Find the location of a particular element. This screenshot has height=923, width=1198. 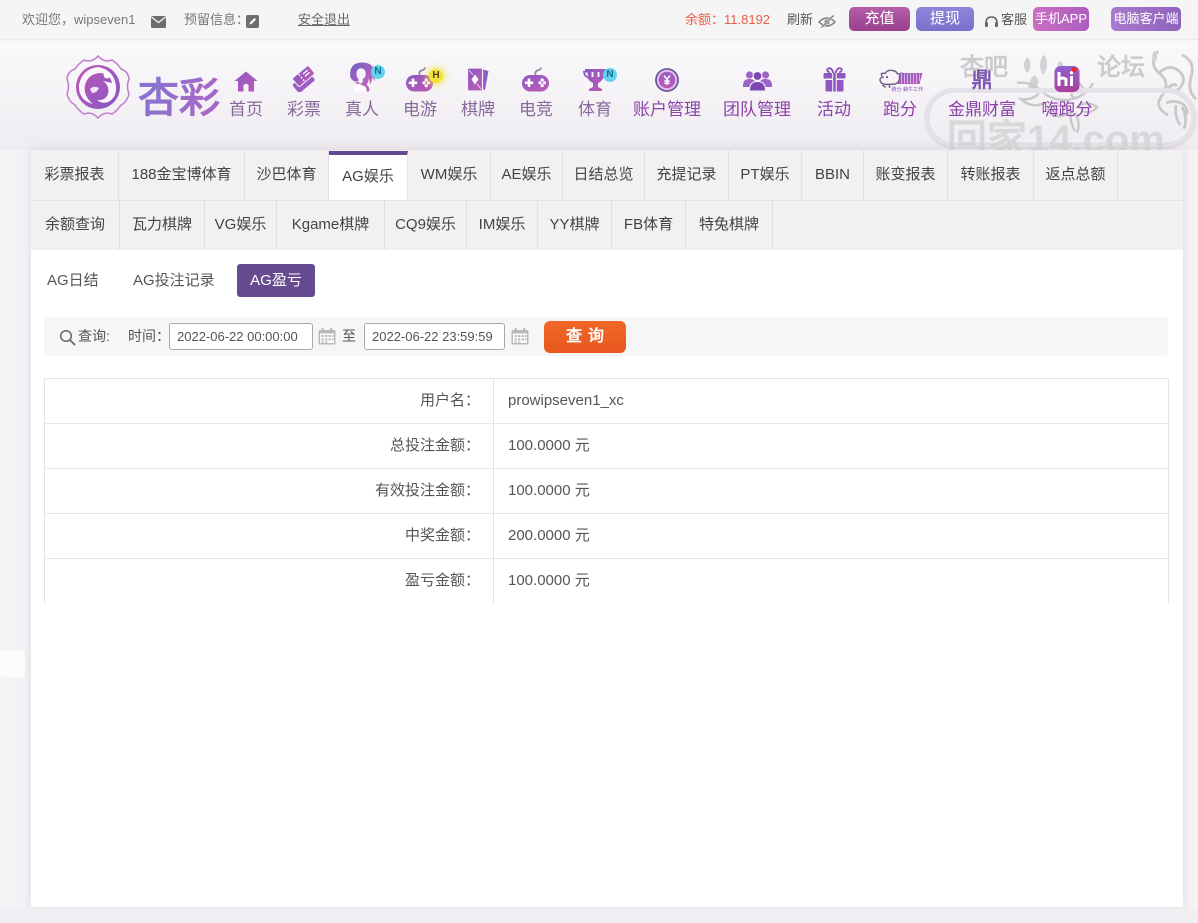

svg-text: 跑分·蜗牛工作室 is located at coordinates (908, 89).